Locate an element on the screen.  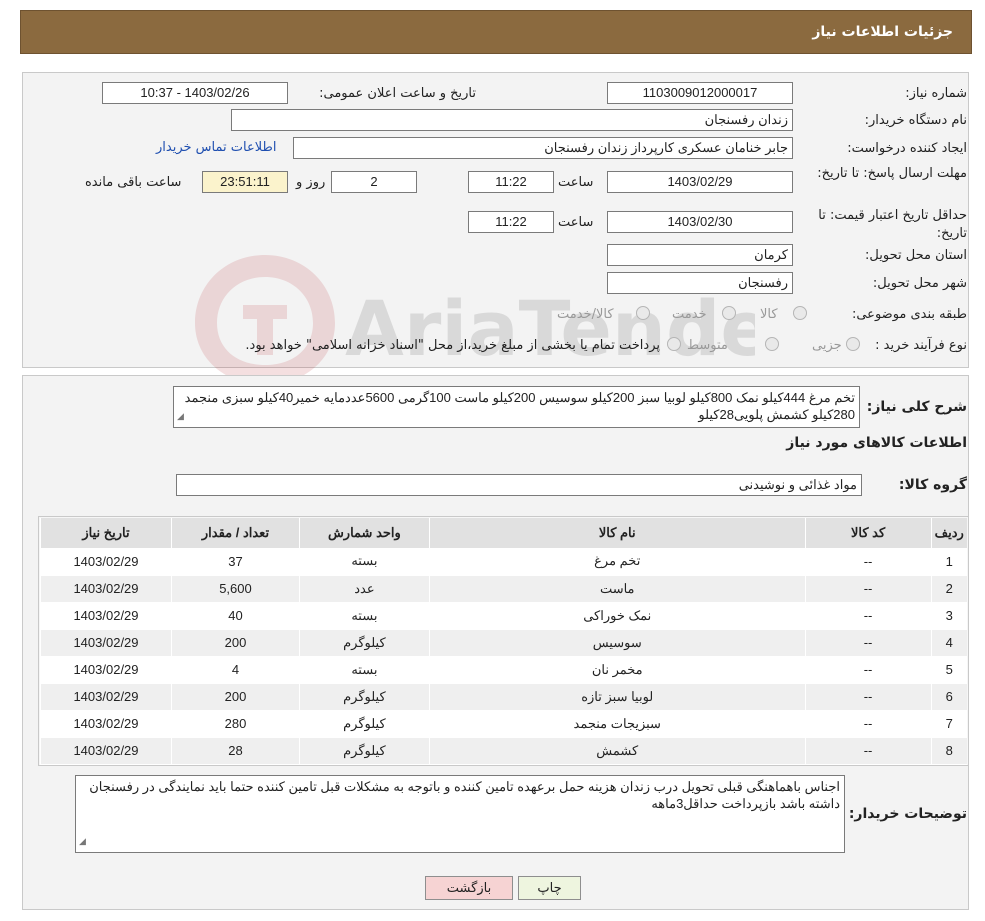
need-number-field: 1103009012000017 is located at coordinates (700, 93).